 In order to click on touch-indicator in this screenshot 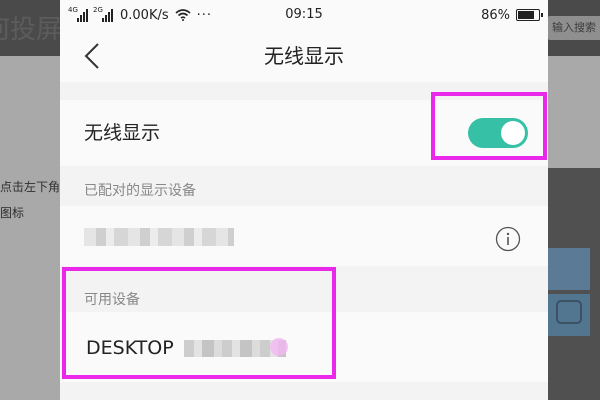, I will do `click(279, 347)`.